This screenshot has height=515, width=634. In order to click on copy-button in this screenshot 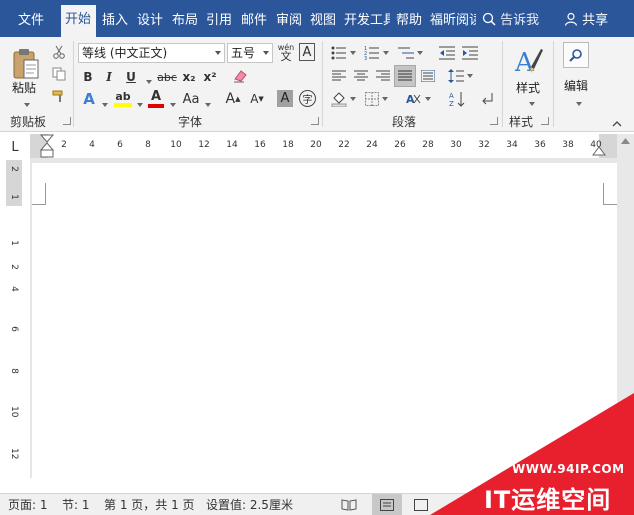, I will do `click(59, 74)`.